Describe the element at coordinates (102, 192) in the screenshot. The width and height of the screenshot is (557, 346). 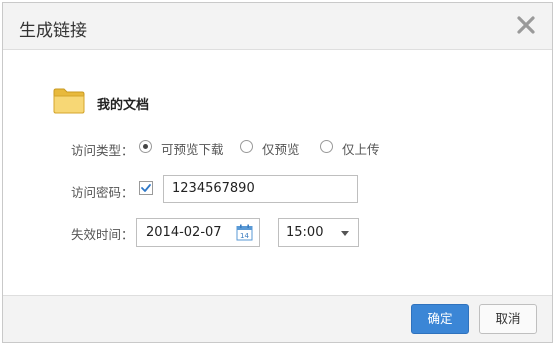
I see `password-label: 访问密码：` at that location.